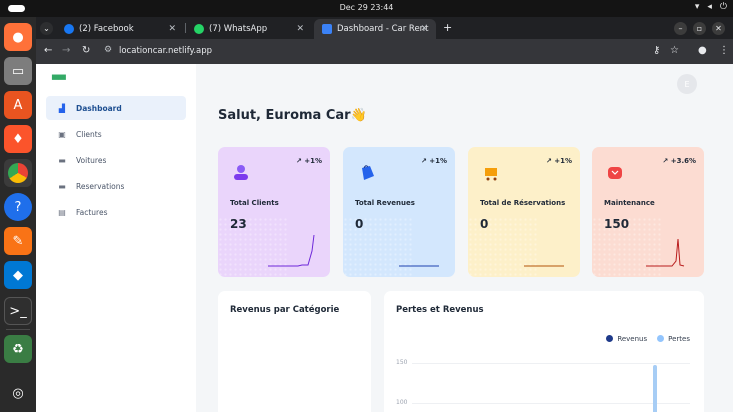  Describe the element at coordinates (18, 311) in the screenshot. I see `terminal-icon: >_` at that location.